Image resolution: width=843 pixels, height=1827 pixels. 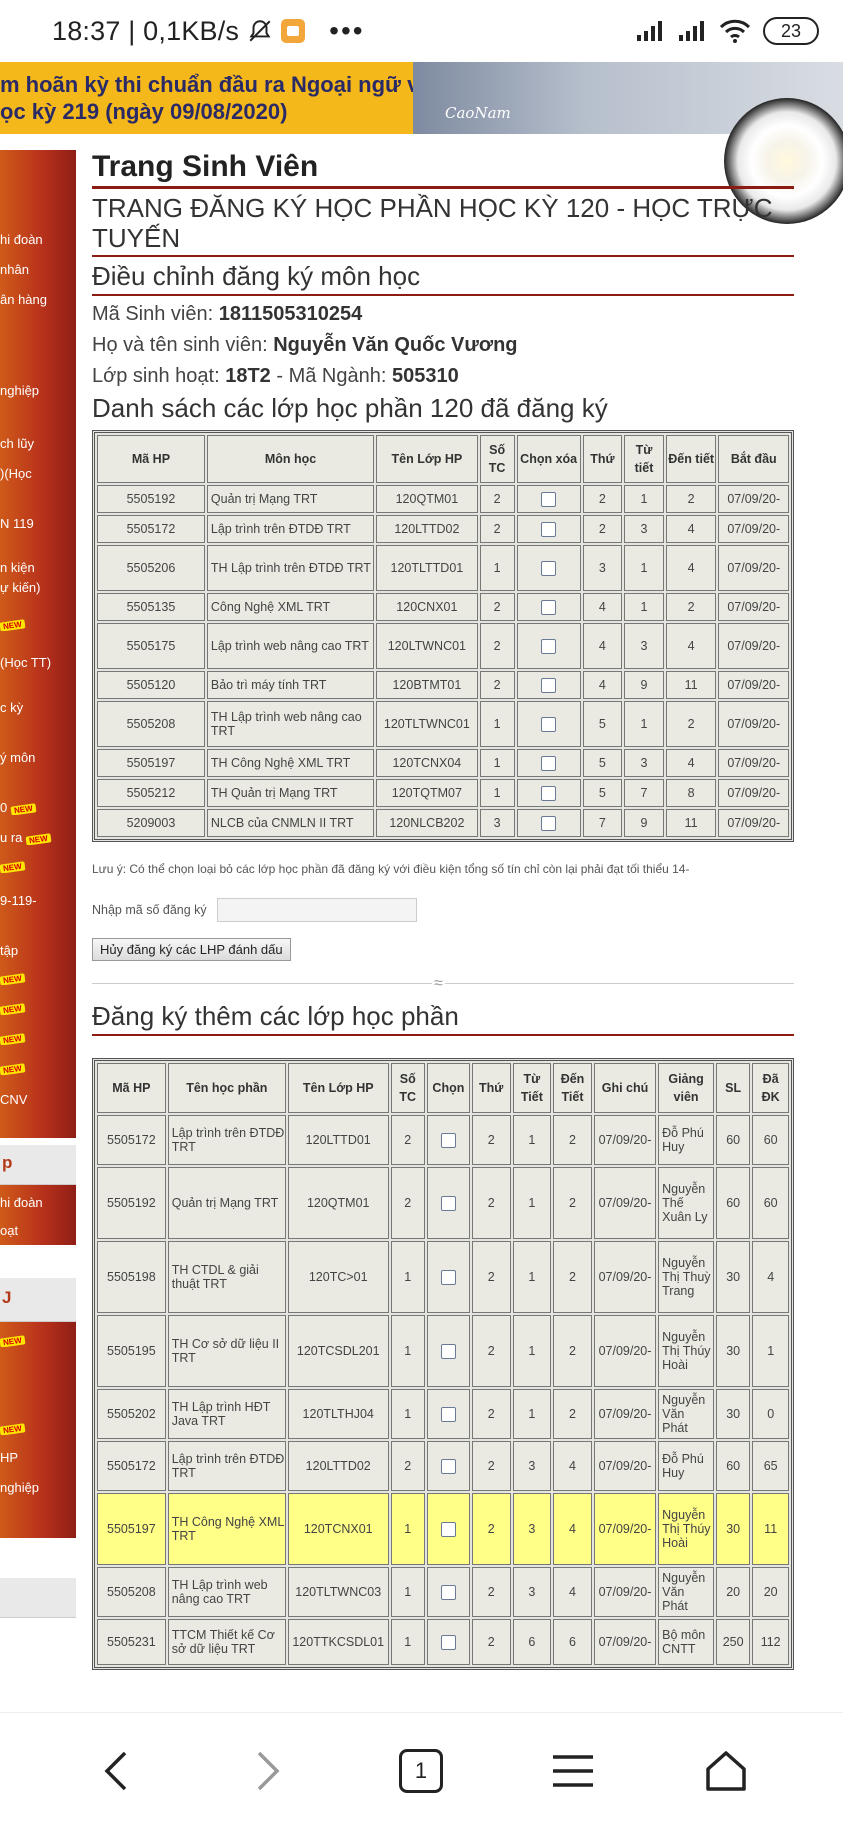 What do you see at coordinates (735, 31) in the screenshot?
I see `wifi-icon` at bounding box center [735, 31].